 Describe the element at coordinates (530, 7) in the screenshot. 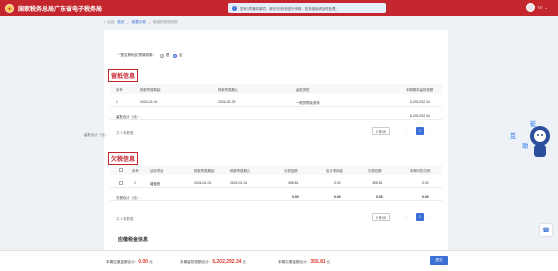

I see `avatar` at that location.